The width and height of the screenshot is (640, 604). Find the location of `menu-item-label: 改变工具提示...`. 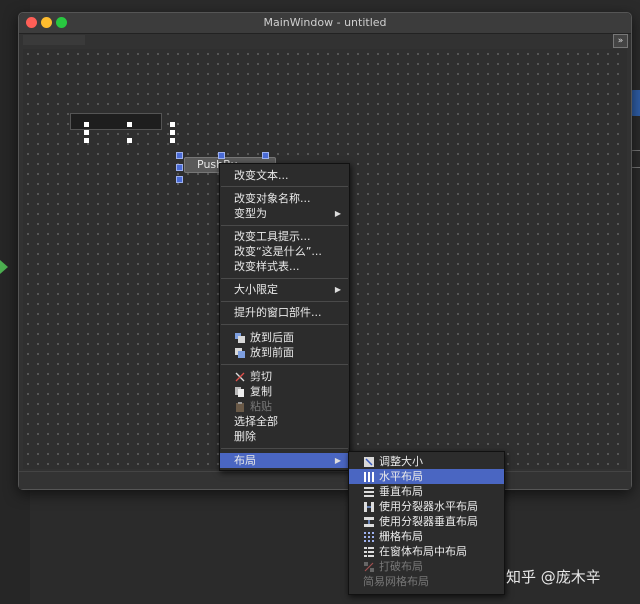

menu-item-label: 改变工具提示... is located at coordinates (272, 236).